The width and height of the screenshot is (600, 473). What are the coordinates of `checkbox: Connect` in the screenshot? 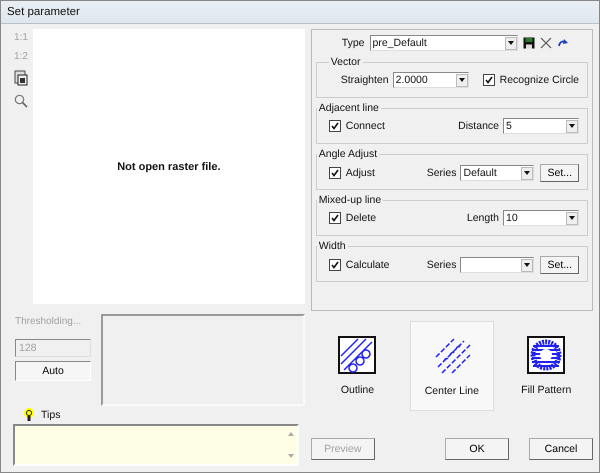 It's located at (356, 126).